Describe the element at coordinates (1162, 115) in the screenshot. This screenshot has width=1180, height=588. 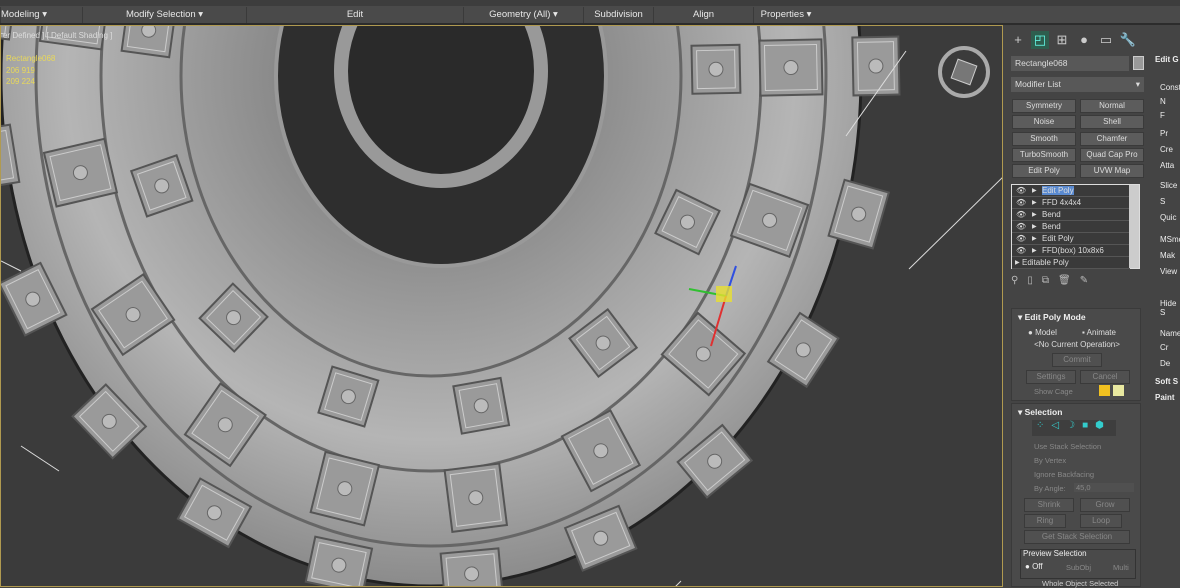
I see `right-rollout-item: F` at that location.